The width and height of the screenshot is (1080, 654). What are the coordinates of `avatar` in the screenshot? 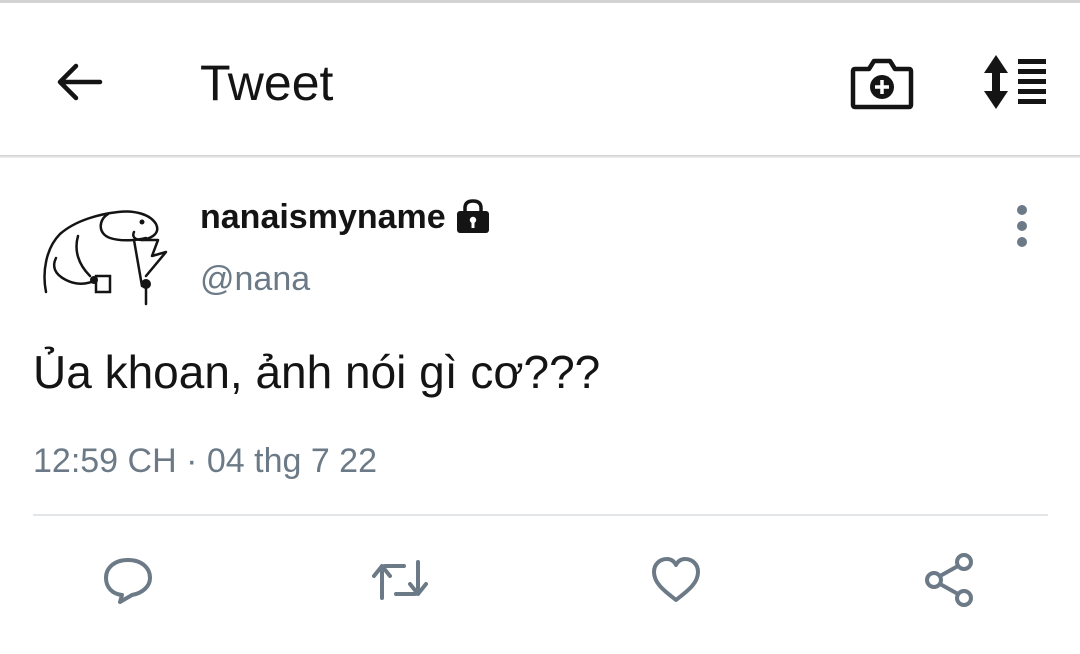 It's located at (109, 255).